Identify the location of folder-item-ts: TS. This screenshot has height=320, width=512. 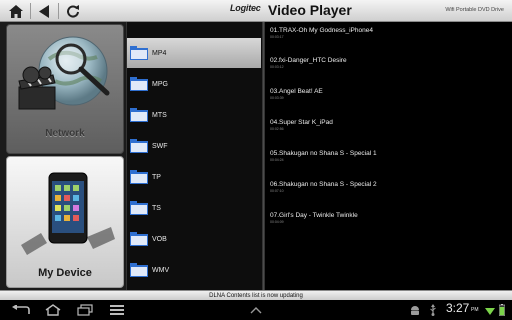
(194, 208).